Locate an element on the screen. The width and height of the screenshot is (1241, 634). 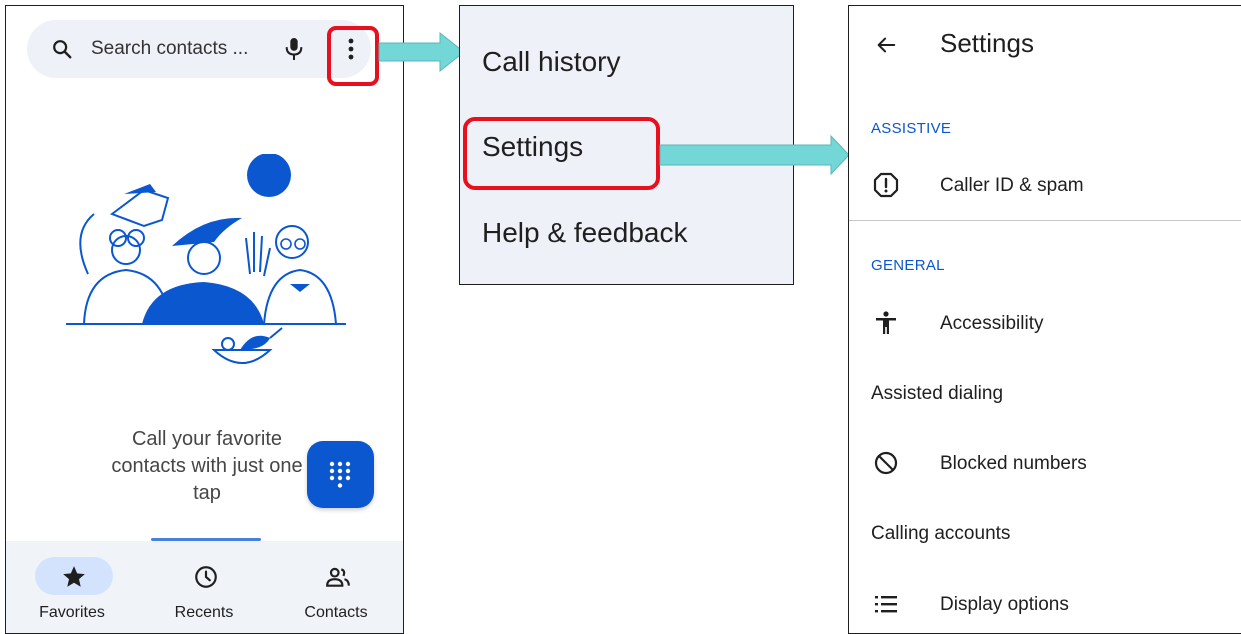
nav-label: Recents is located at coordinates (204, 612).